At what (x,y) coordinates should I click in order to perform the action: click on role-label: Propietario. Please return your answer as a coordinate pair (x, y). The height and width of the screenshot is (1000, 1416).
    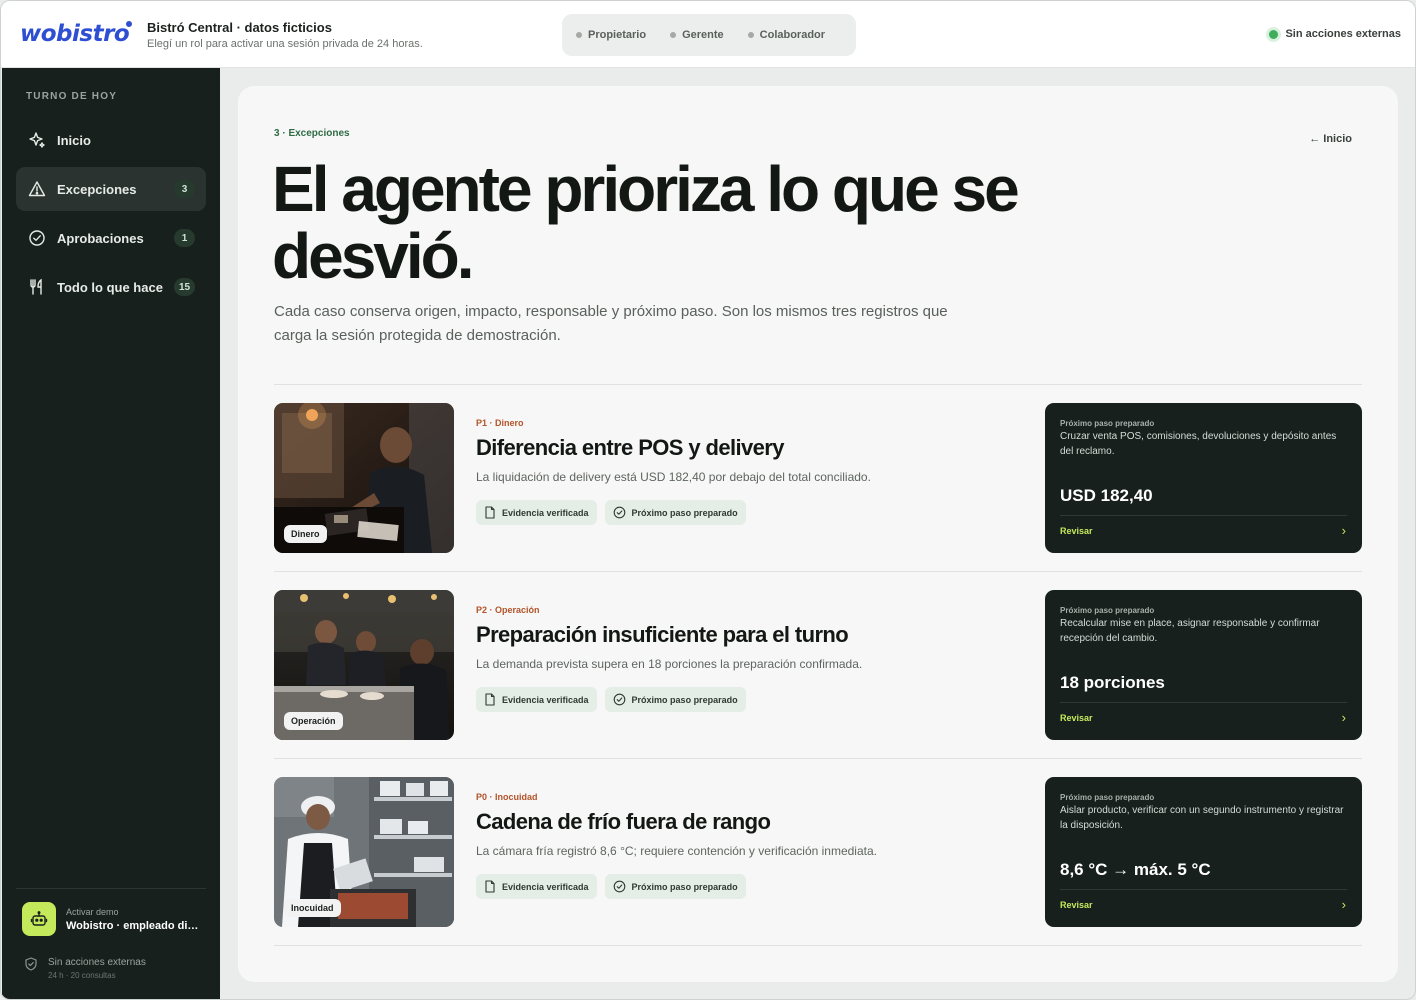
    Looking at the image, I should click on (617, 35).